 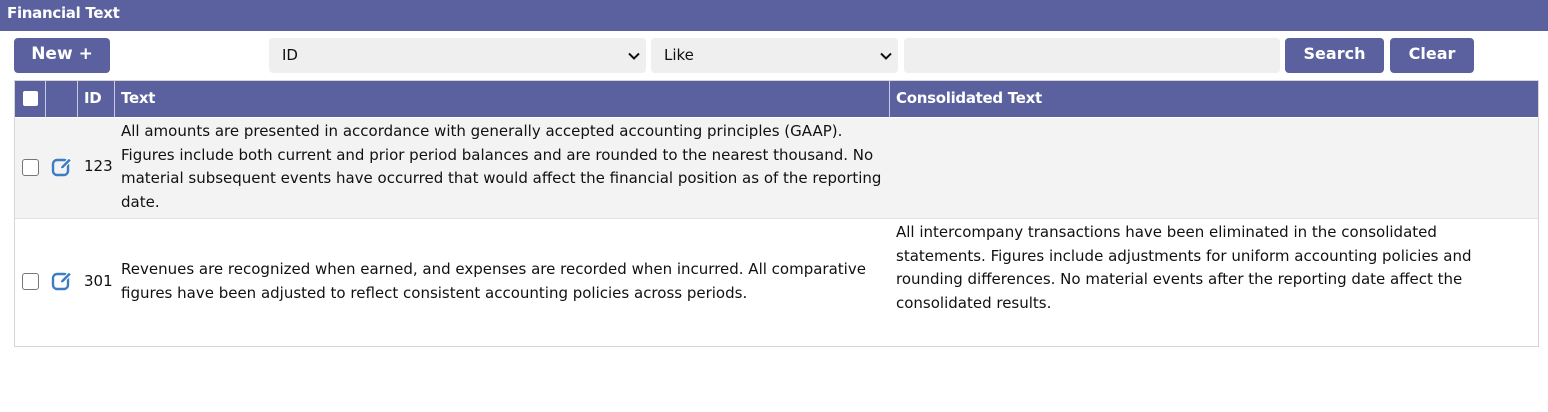 What do you see at coordinates (1092, 55) in the screenshot?
I see `search-input` at bounding box center [1092, 55].